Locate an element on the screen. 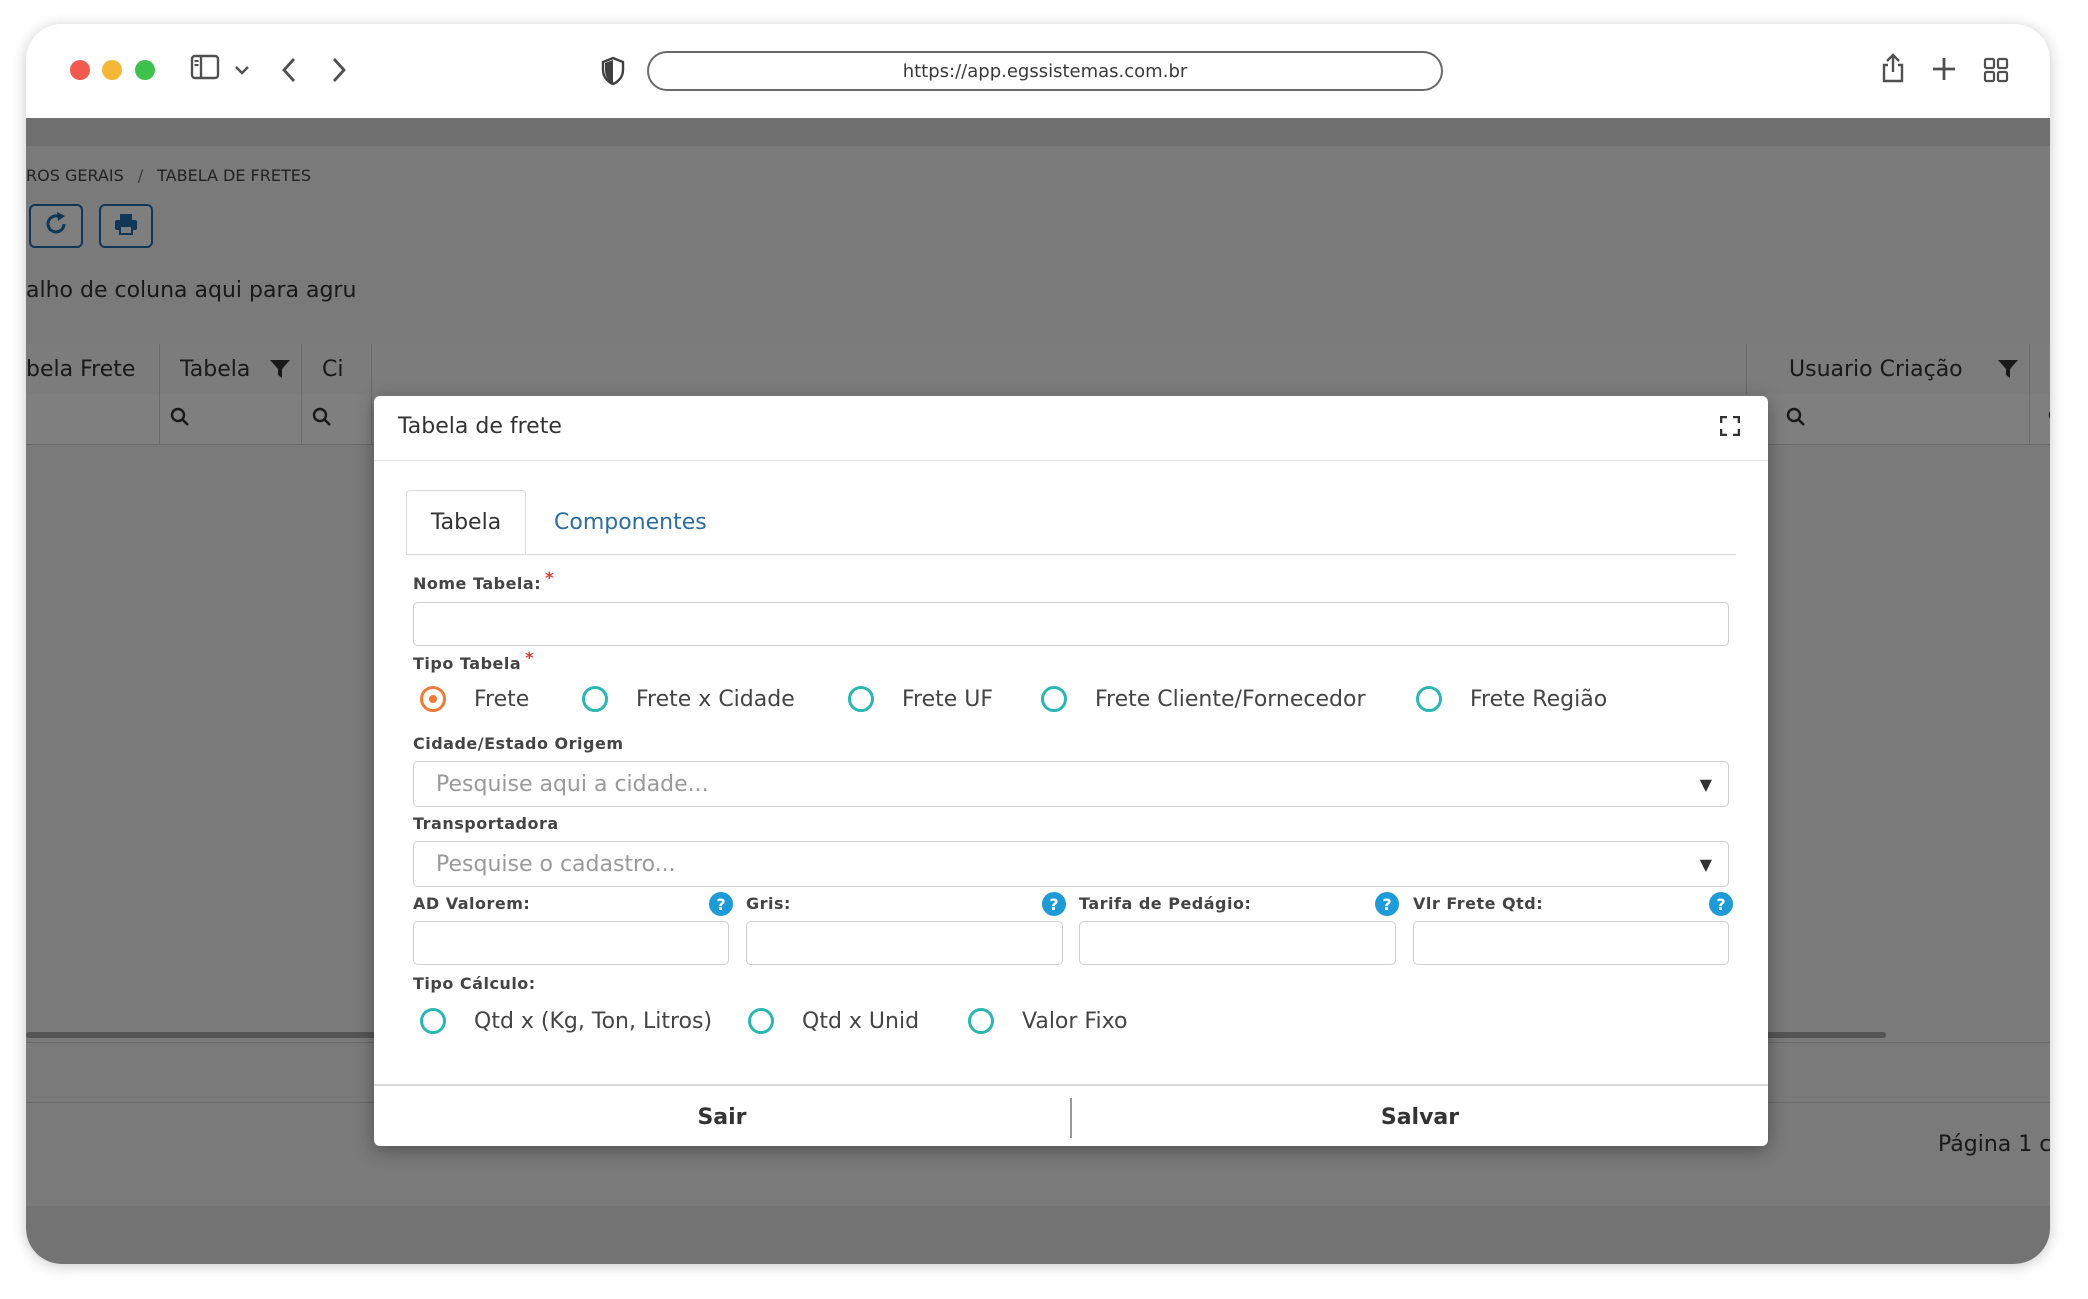 The width and height of the screenshot is (2088, 1299). browser-toolbar: https://app.egssistemas.com.br is located at coordinates (1038, 71).